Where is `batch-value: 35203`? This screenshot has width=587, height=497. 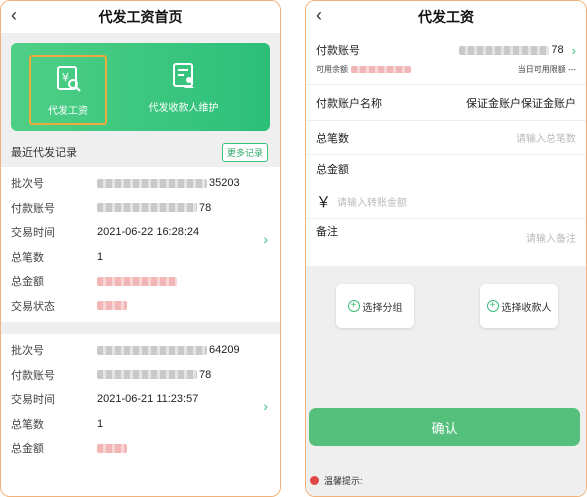 batch-value: 35203 is located at coordinates (224, 183).